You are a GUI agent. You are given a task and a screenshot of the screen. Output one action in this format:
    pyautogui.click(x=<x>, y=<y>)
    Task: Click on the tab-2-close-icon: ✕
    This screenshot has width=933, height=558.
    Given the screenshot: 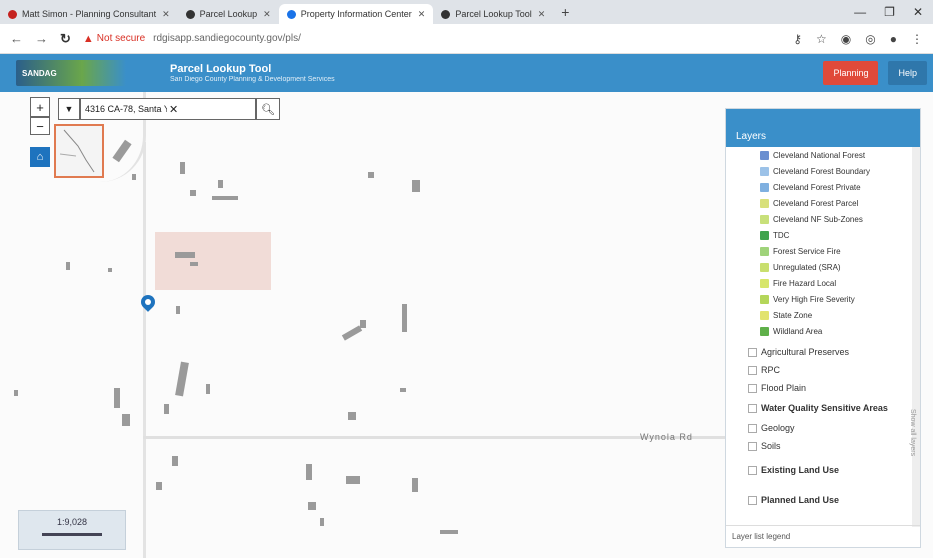 What is the action you would take?
    pyautogui.click(x=267, y=14)
    